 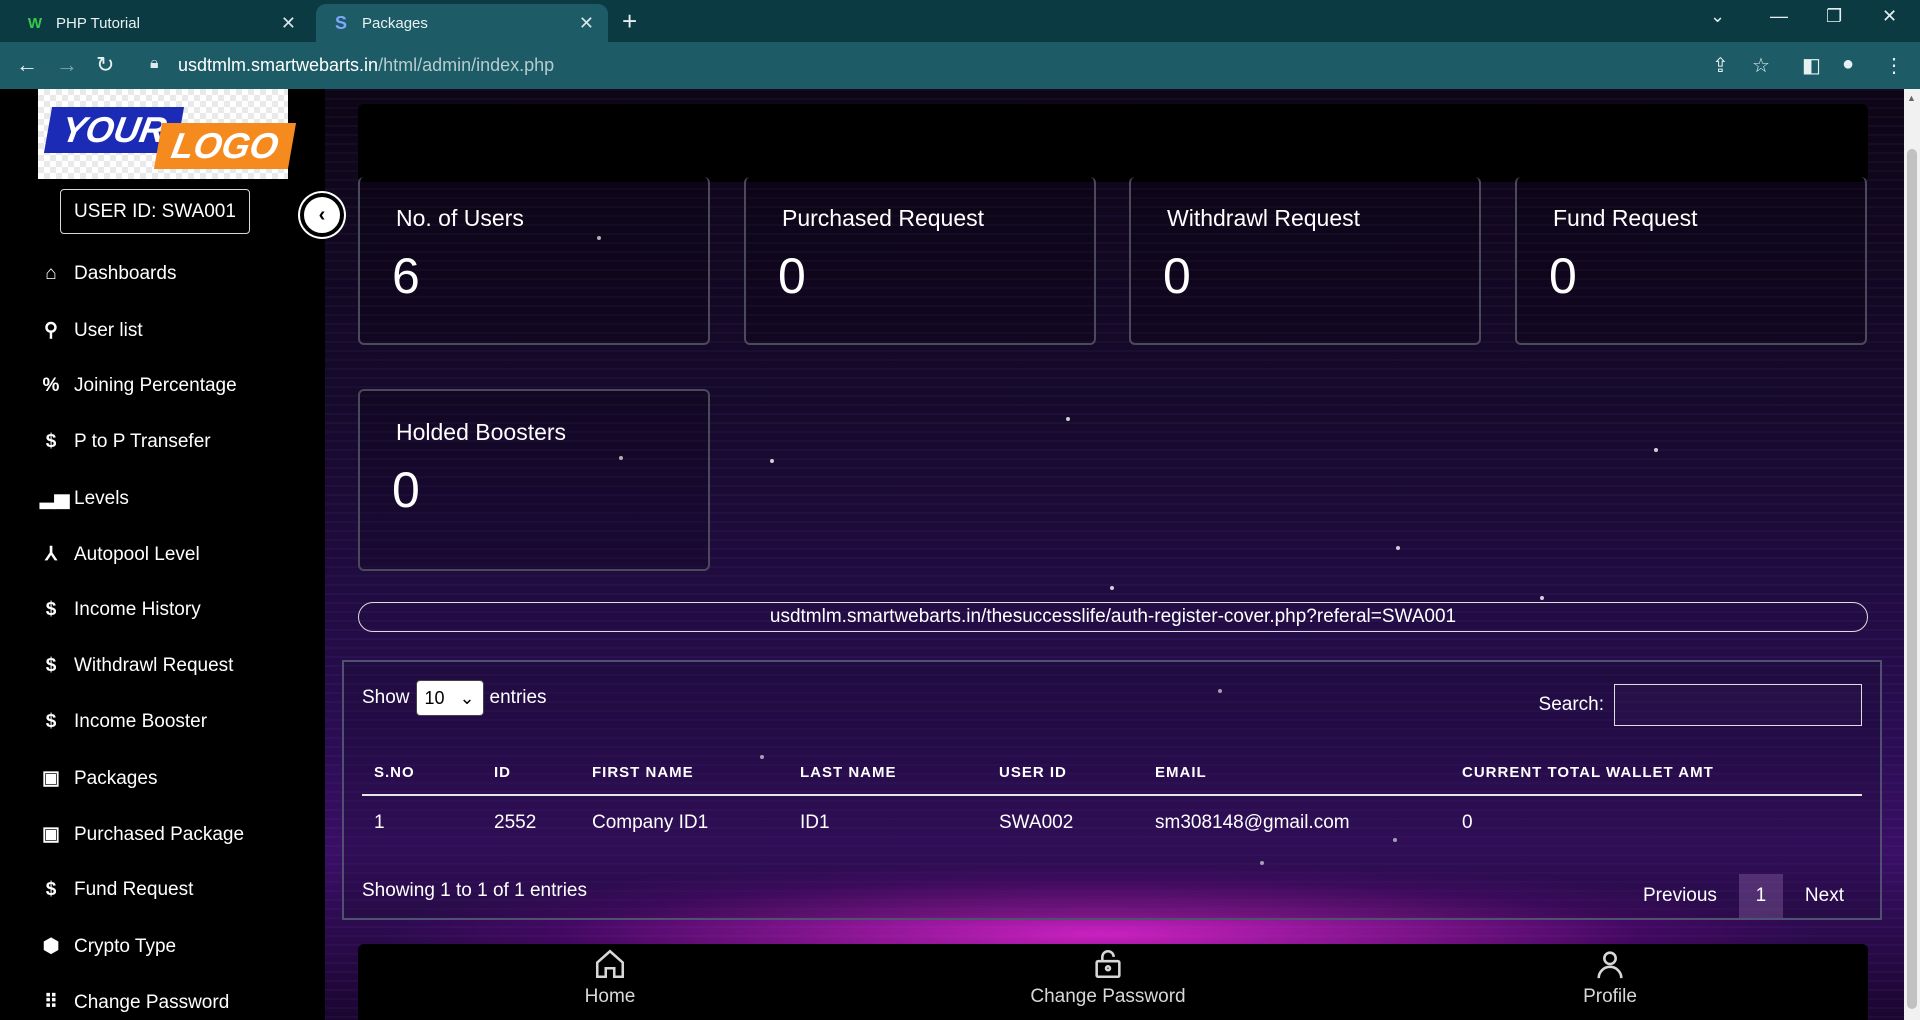 What do you see at coordinates (108, 274) in the screenshot?
I see `sidebar-item-dashboards: ⌂ Dashboards` at bounding box center [108, 274].